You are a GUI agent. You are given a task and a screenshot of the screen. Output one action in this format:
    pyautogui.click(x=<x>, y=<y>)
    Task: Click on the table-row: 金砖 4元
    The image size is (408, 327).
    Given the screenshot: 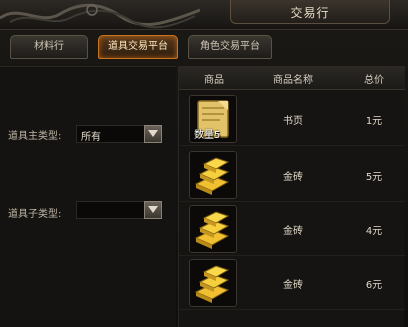 What is the action you would take?
    pyautogui.click(x=292, y=229)
    